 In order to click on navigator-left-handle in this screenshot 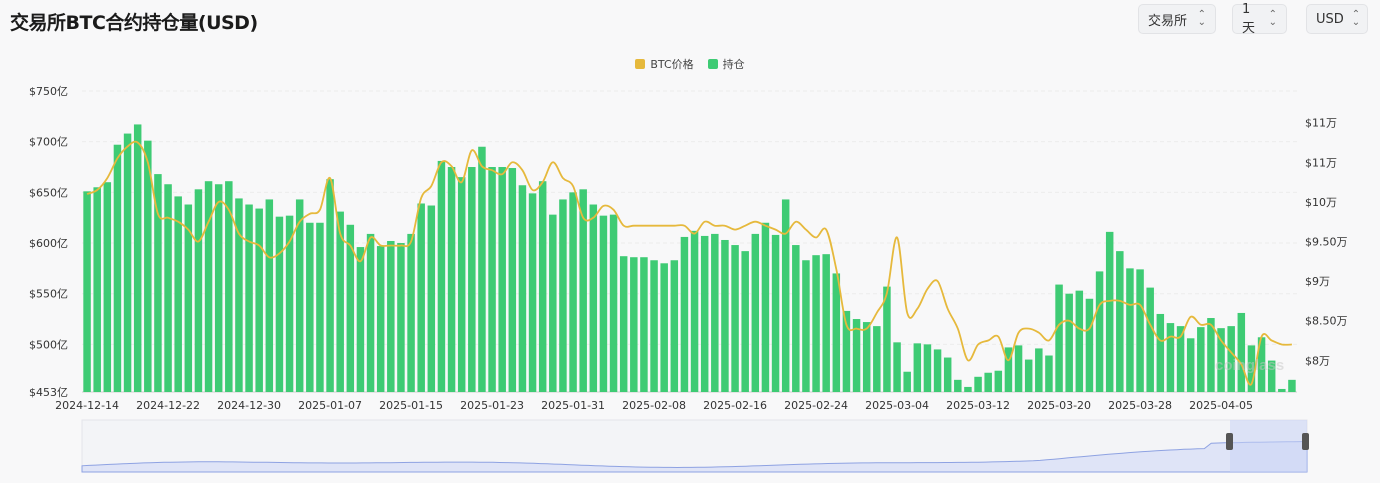, I will do `click(1229, 441)`.